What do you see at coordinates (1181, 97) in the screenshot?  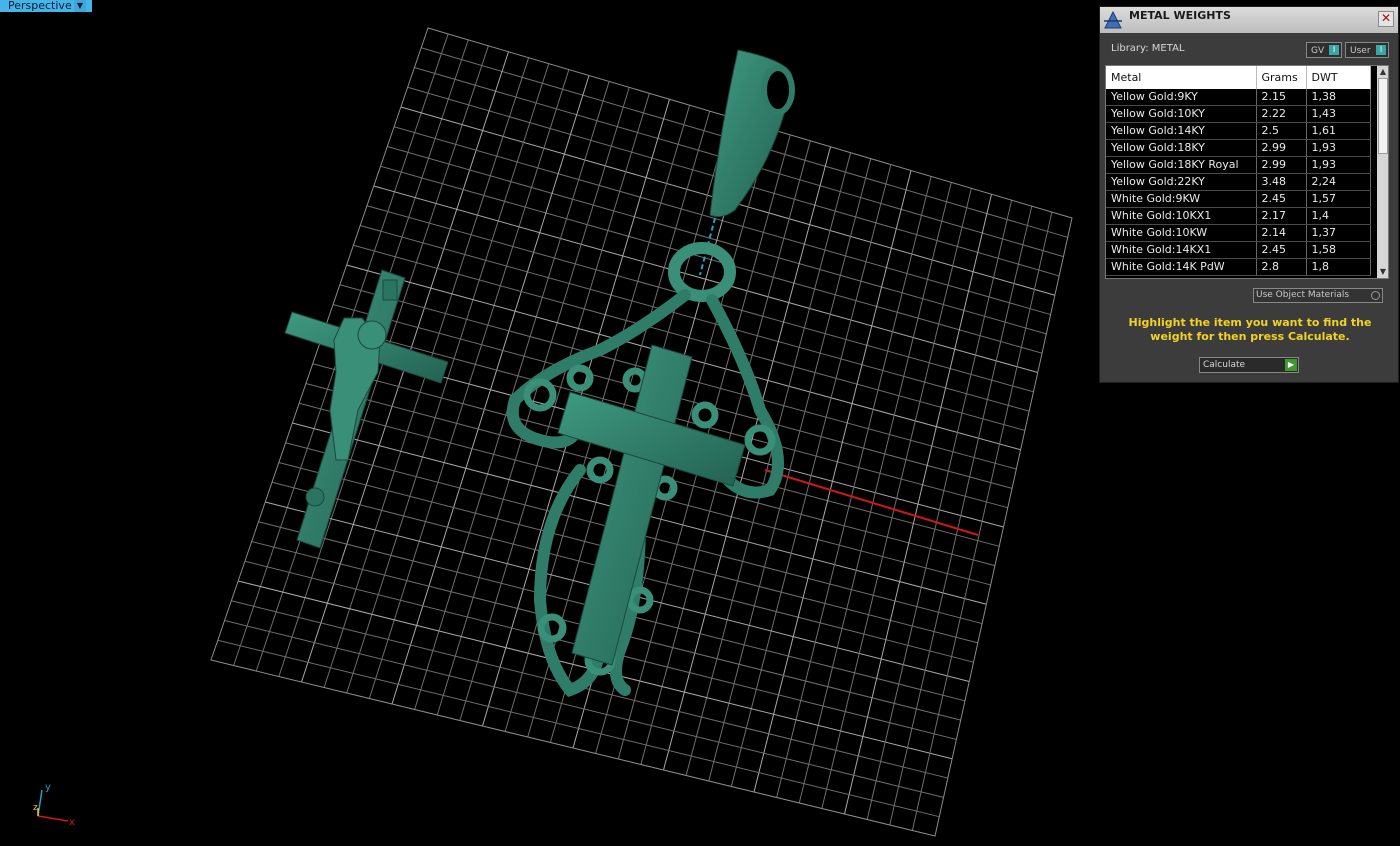 I see `metal-cell: Yellow Gold:9KY` at bounding box center [1181, 97].